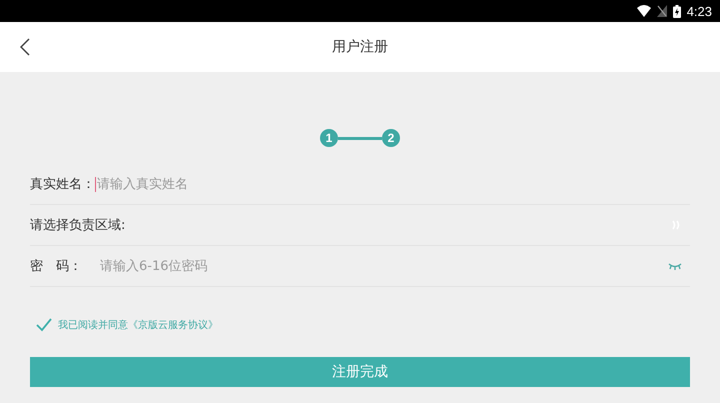 Image resolution: width=720 pixels, height=403 pixels. What do you see at coordinates (138, 325) in the screenshot?
I see `agreement-text: 我已阅读并同意《京版云服务协议》` at bounding box center [138, 325].